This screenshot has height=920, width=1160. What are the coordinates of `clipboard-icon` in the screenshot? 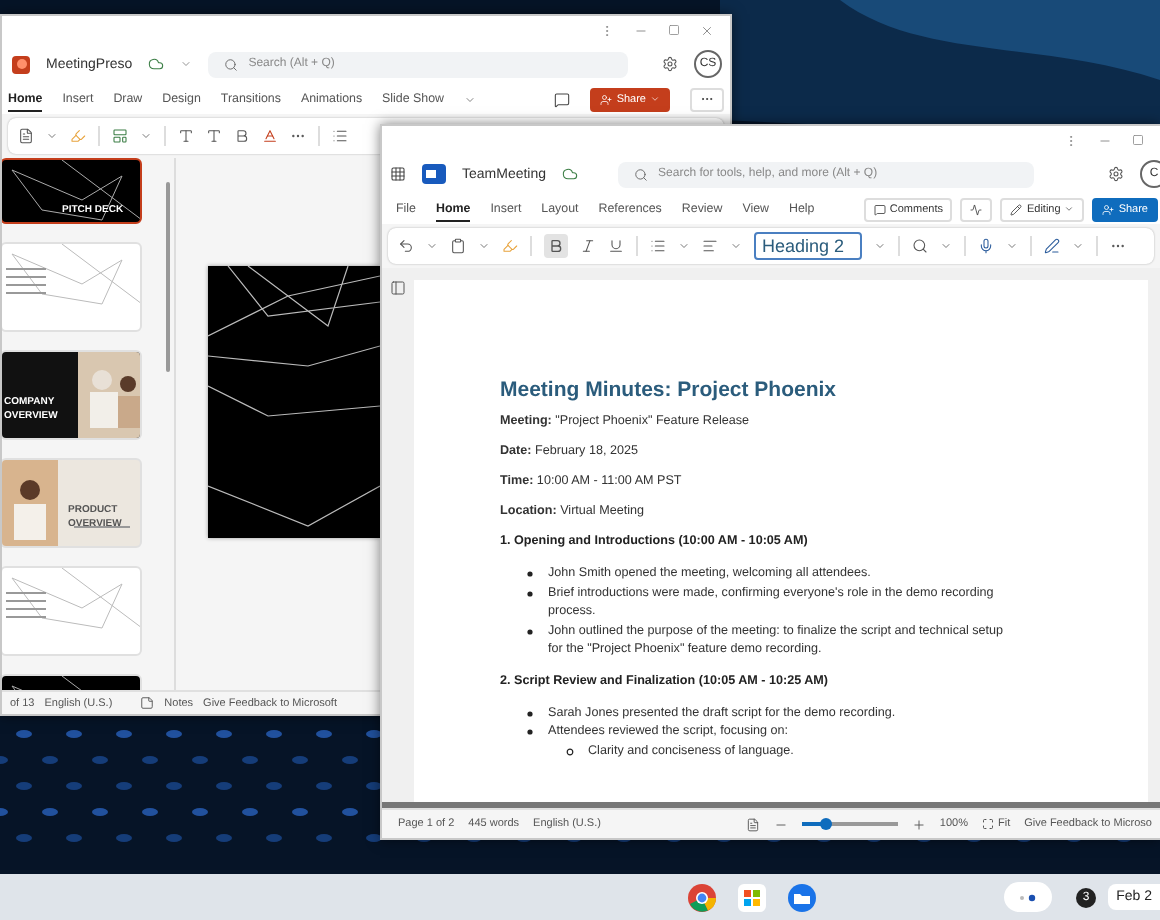 It's located at (458, 246).